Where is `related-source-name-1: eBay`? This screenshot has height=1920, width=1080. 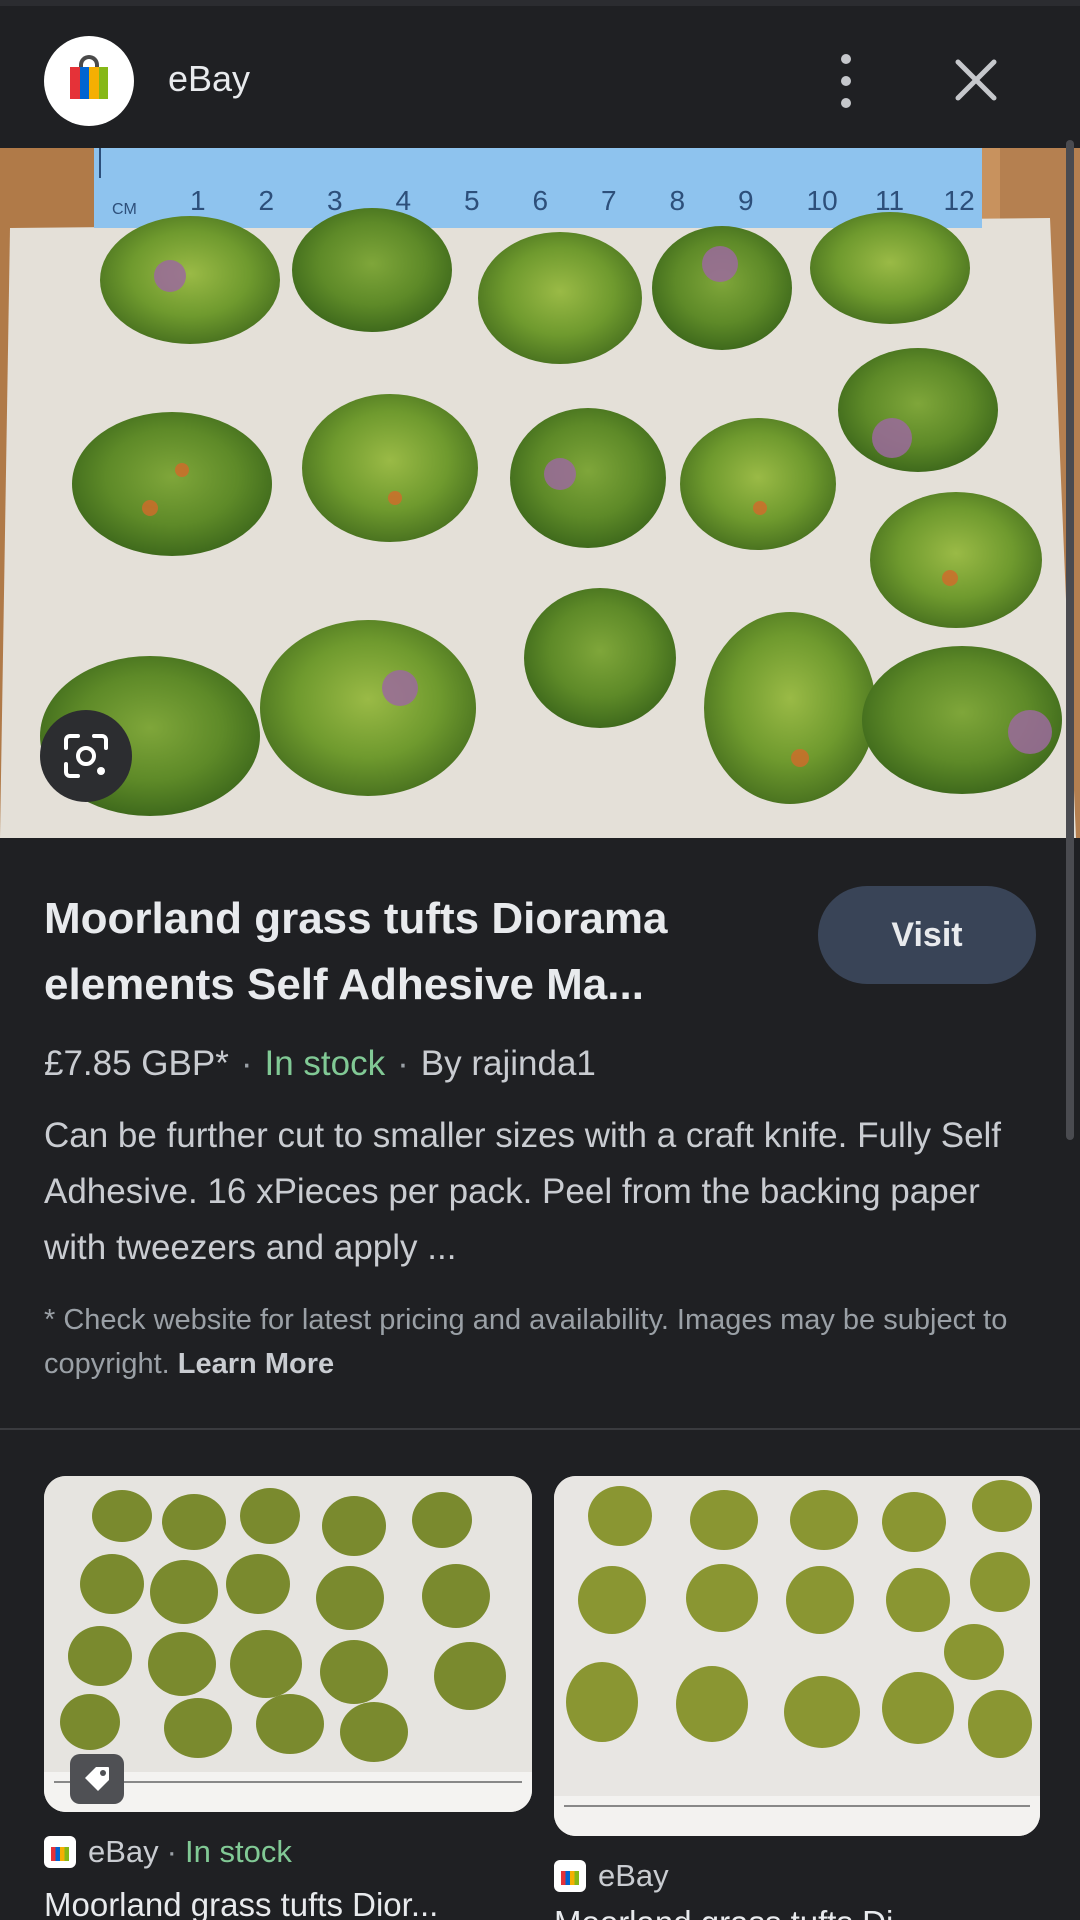
related-source-name-1: eBay is located at coordinates (123, 1851).